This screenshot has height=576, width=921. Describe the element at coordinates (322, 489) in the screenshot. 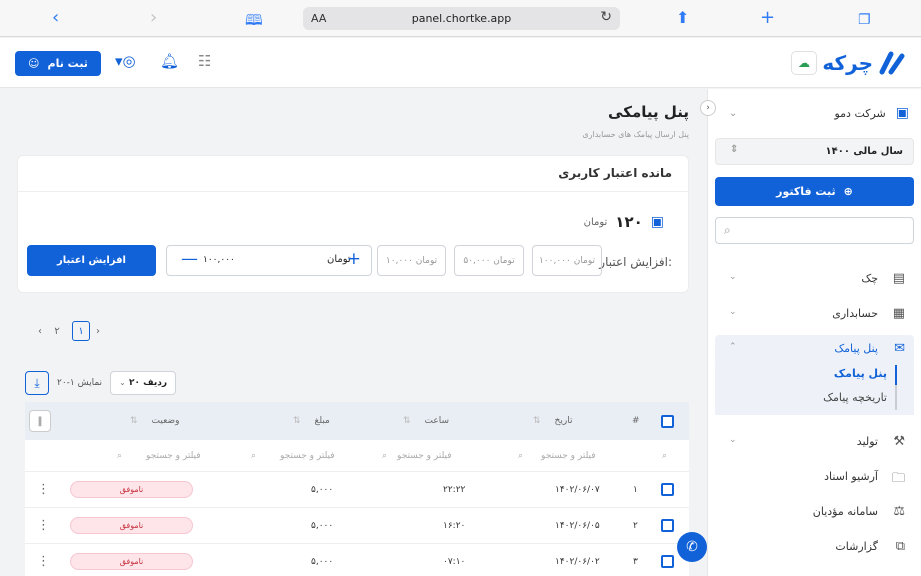

I see `amount-cell: ۵,۰۰۰` at that location.